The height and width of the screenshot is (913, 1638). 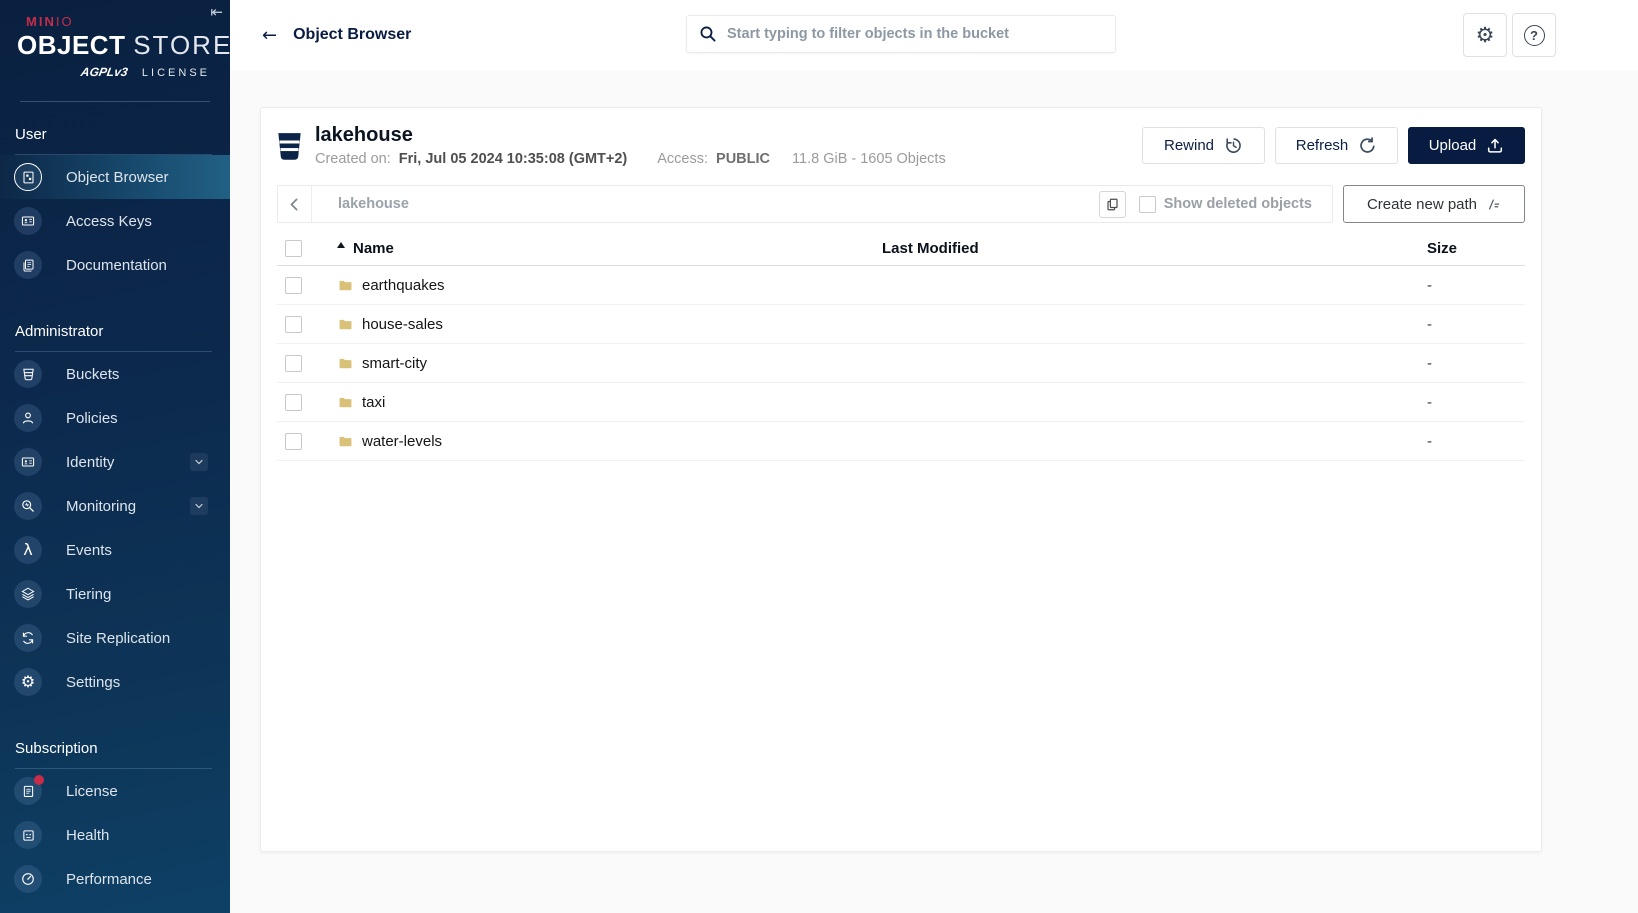 I want to click on sidebar-item-monitoring: Monitoring, so click(x=115, y=506).